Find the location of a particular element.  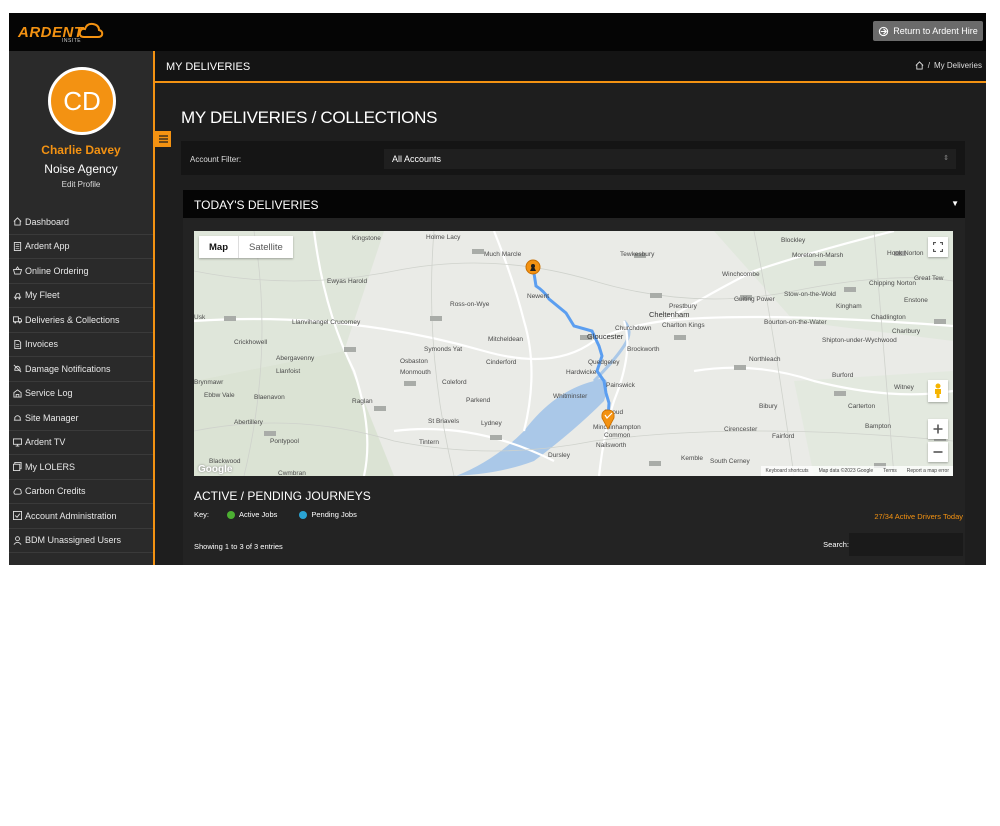

pending-jobs-dot is located at coordinates (303, 514).